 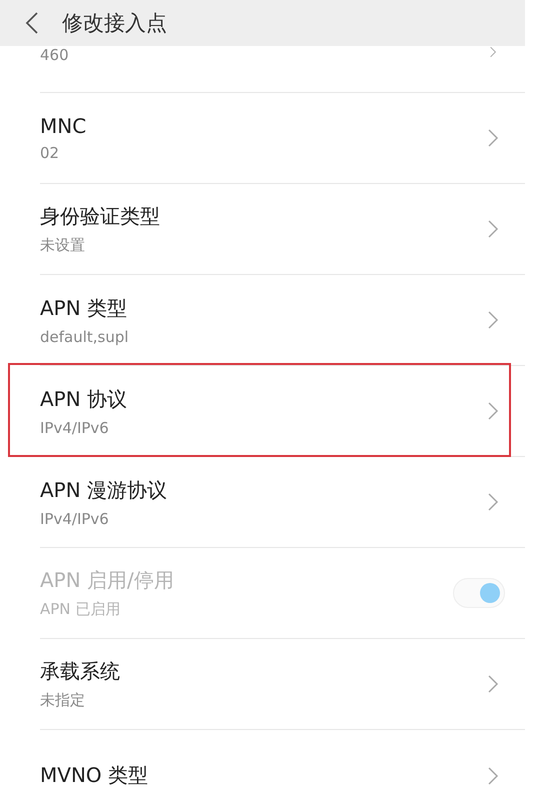 I want to click on page-title: 修改接入点, so click(x=114, y=23).